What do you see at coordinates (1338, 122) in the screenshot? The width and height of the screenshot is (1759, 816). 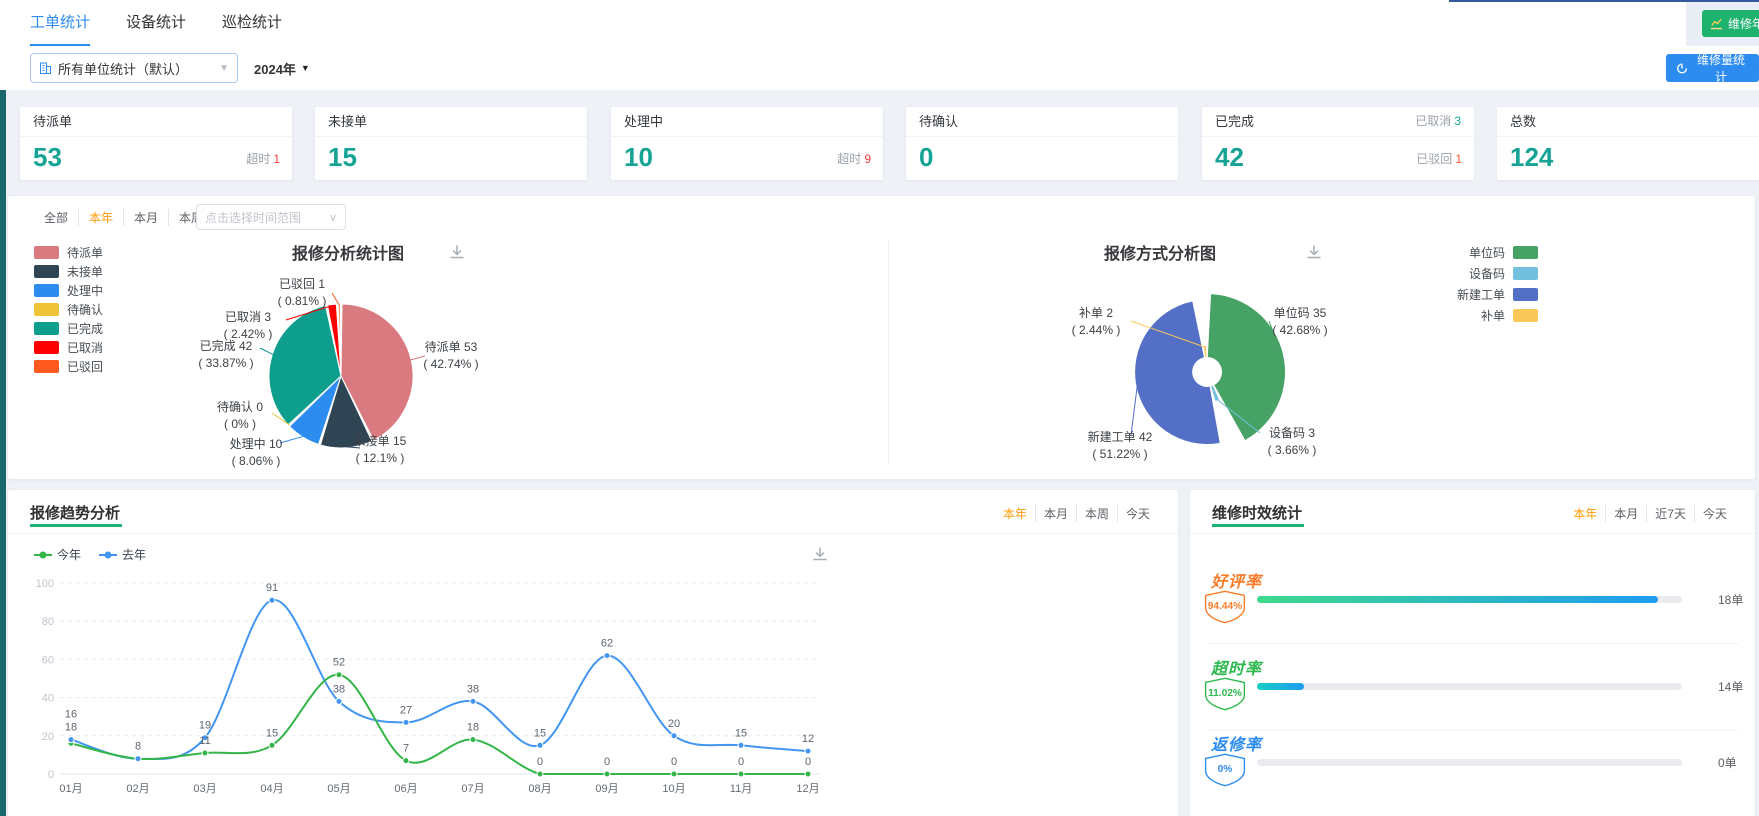 I see `stat-card-header: 已完成 已取消 3` at bounding box center [1338, 122].